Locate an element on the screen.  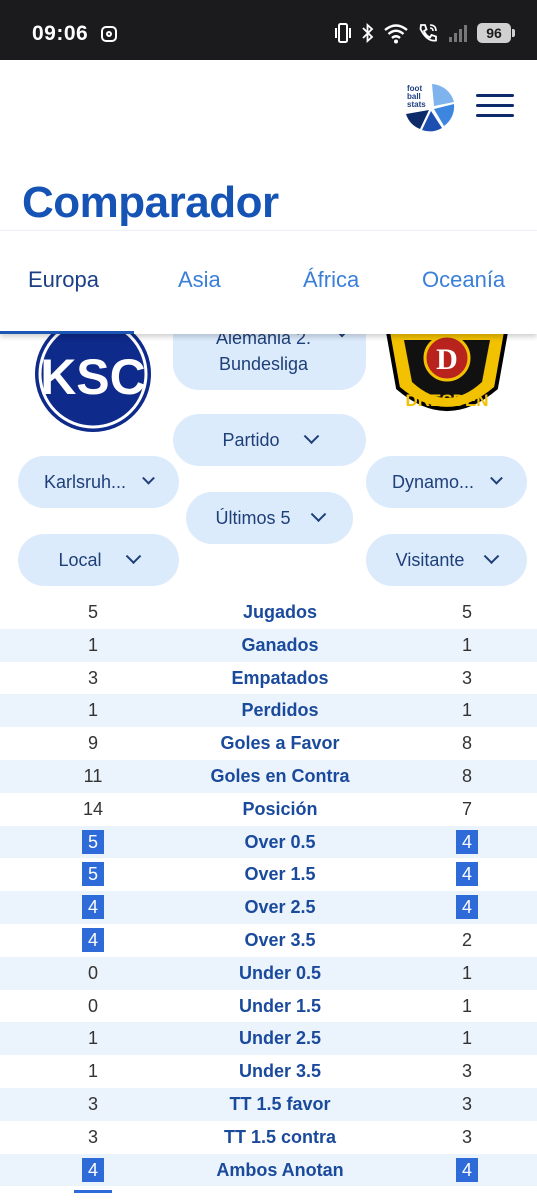
stat-label: TT 1.5 contra is located at coordinates (280, 1136).